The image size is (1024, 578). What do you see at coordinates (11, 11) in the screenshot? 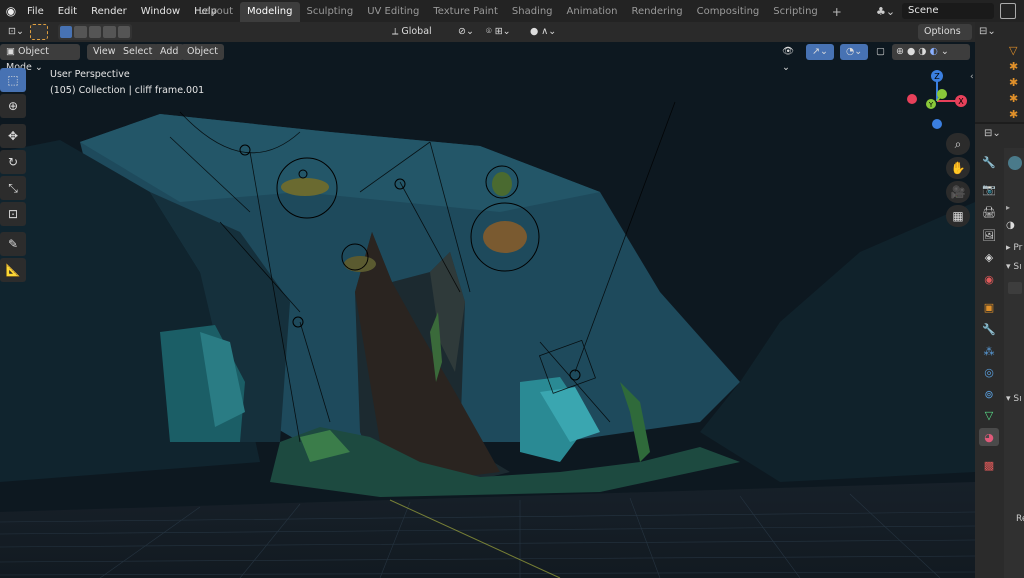
I see `blender-logo-icon: ◉` at bounding box center [11, 11].